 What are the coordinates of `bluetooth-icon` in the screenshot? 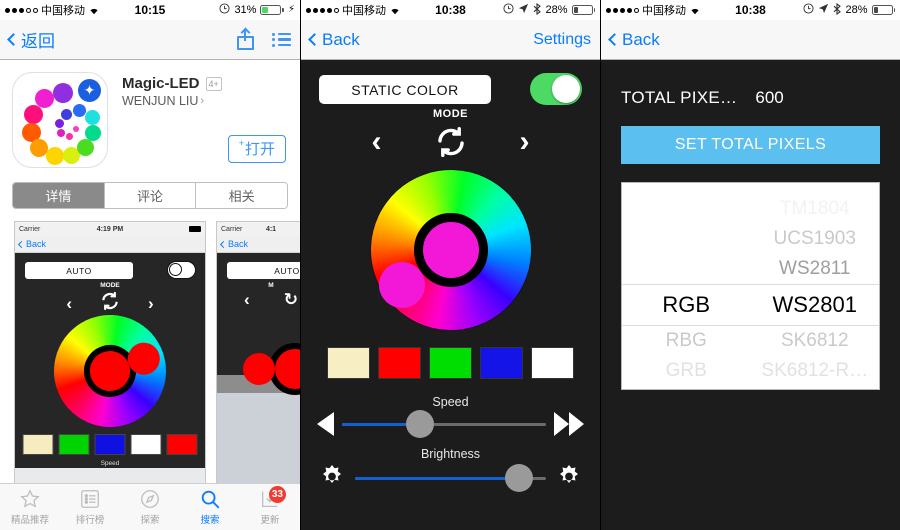 It's located at (837, 10).